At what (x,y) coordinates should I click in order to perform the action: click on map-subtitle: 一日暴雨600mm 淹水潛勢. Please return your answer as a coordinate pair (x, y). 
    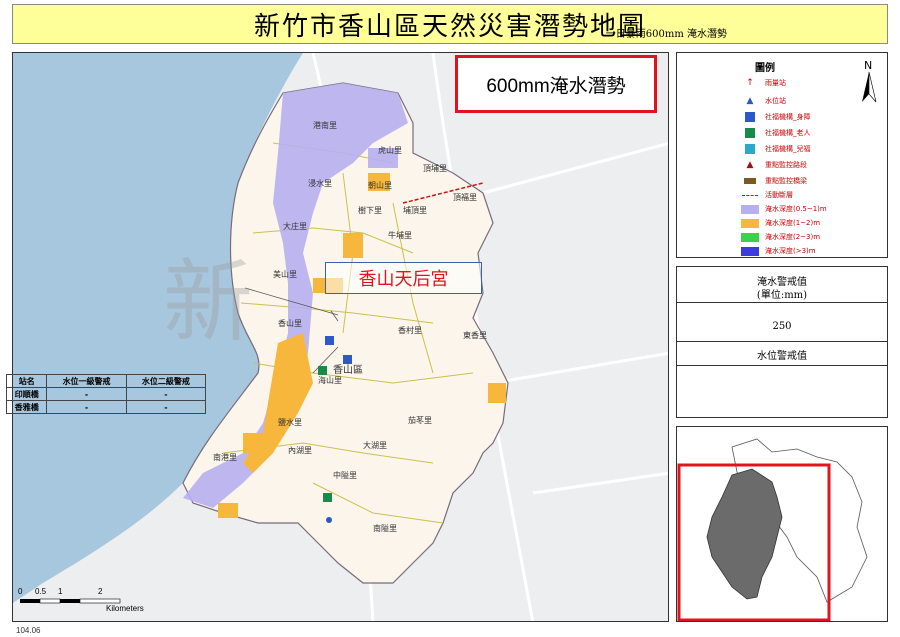
    Looking at the image, I should click on (666, 34).